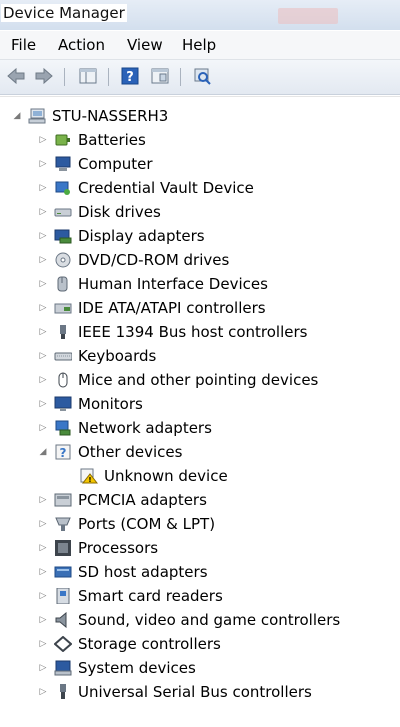  Describe the element at coordinates (110, 404) in the screenshot. I see `tree-item-label: Monitors` at that location.